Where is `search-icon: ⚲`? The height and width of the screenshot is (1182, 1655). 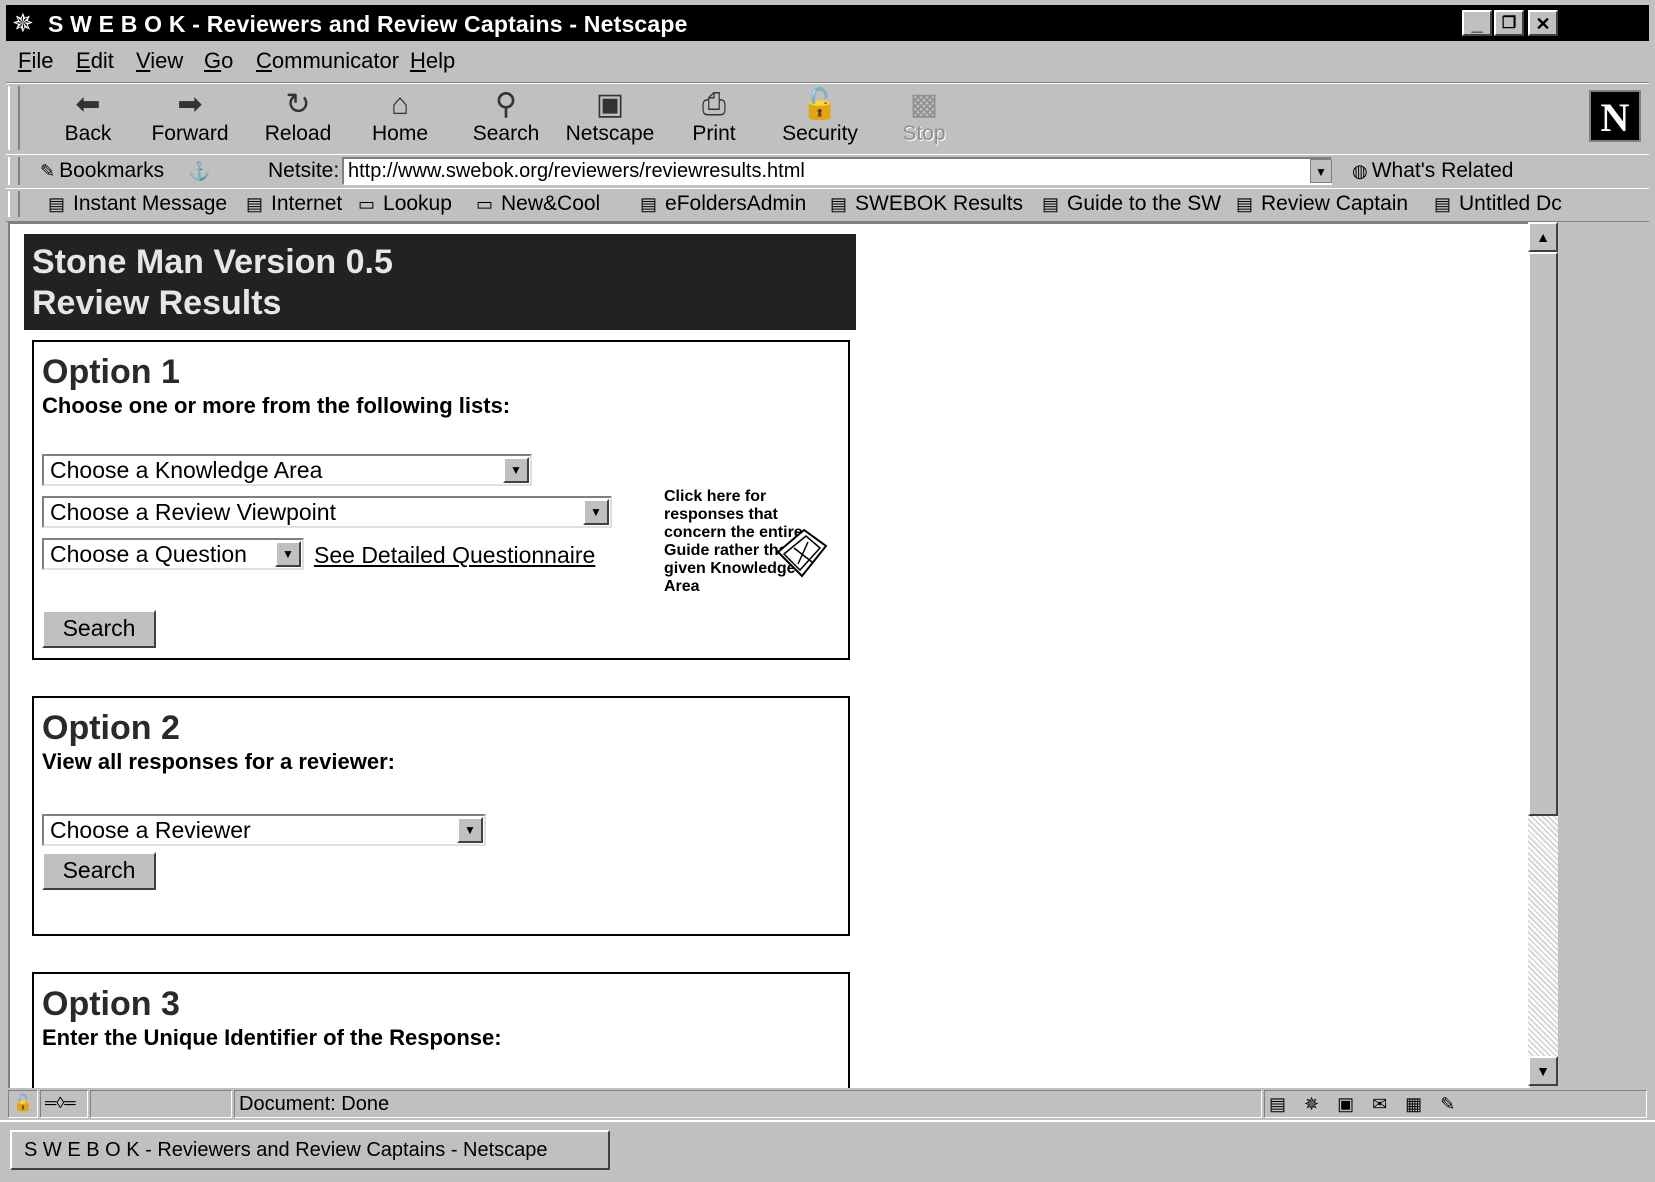
search-icon: ⚲ is located at coordinates (506, 104).